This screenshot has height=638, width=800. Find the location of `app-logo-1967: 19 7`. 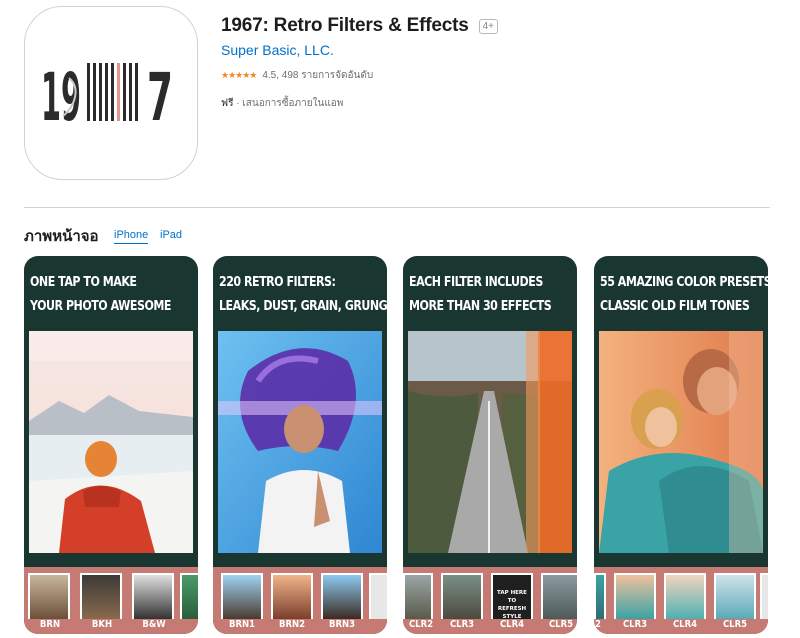

app-logo-1967: 19 7 is located at coordinates (107, 93).